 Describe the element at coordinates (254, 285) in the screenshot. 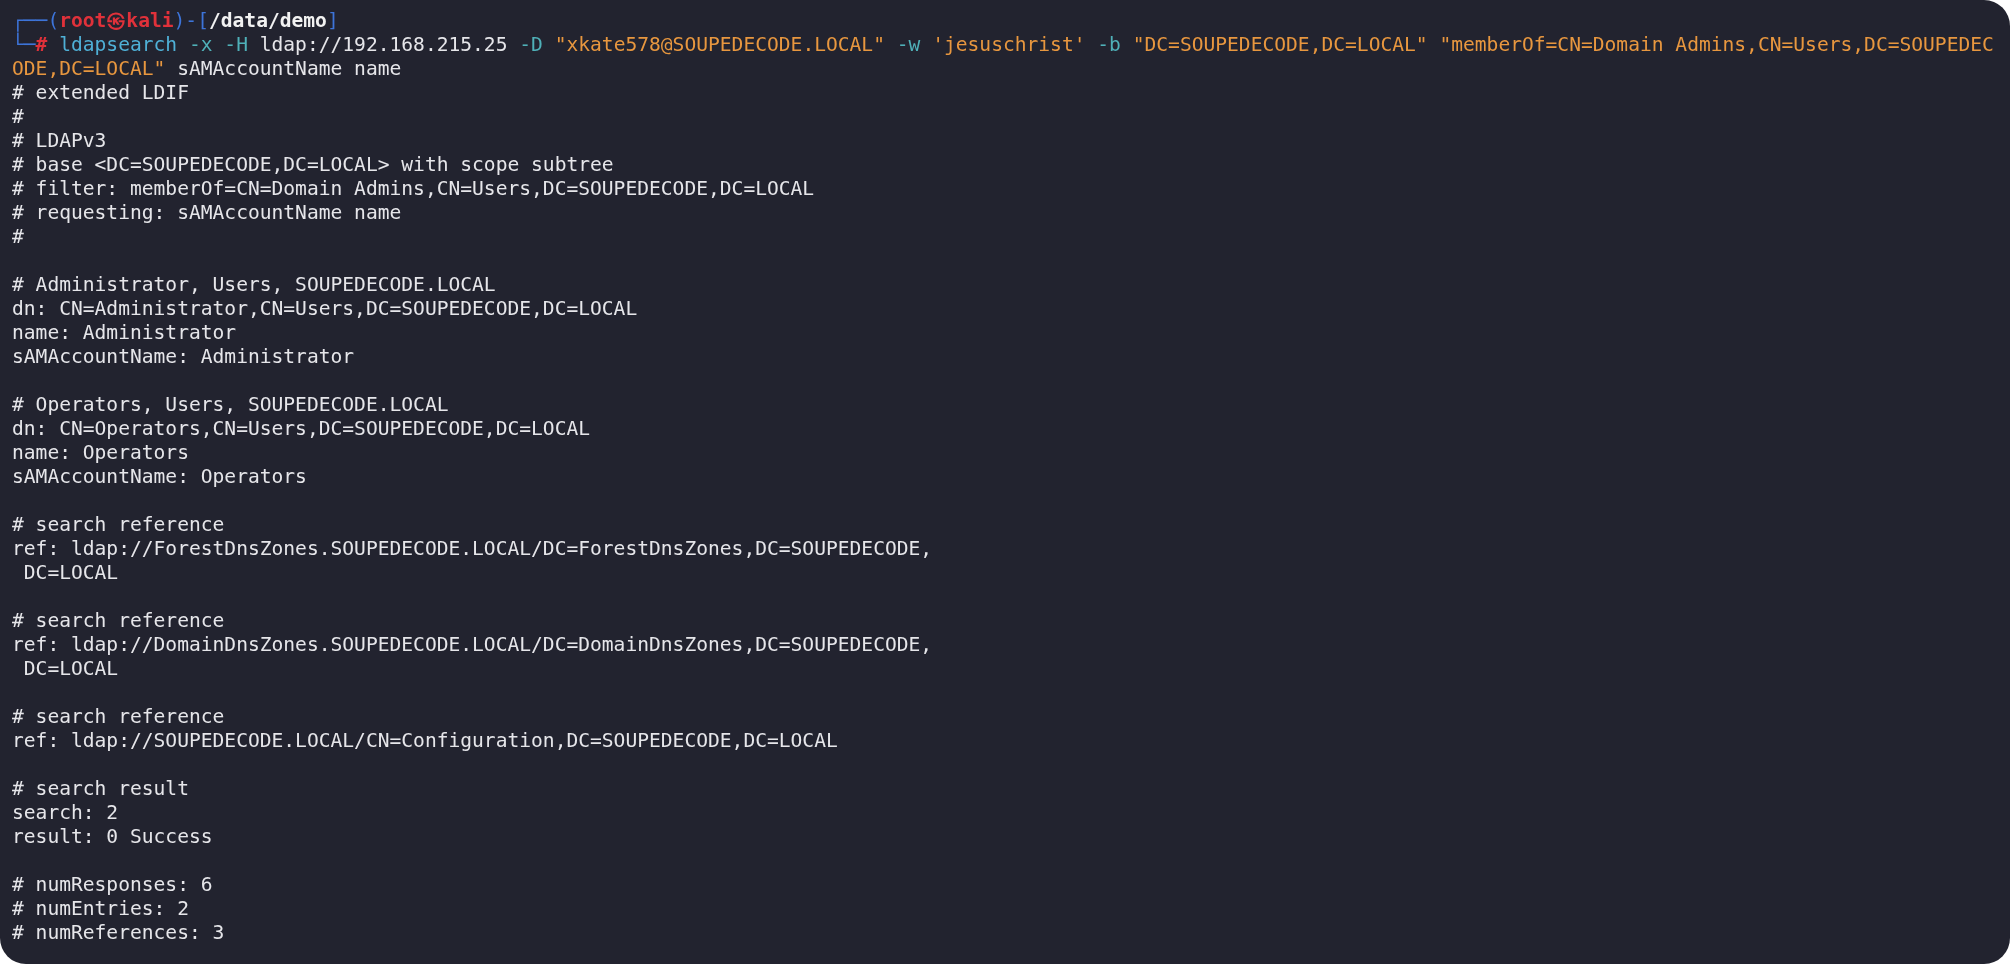

I see `output-line: # Administrator, Users, SOUPEDECODE.LOCAL` at that location.